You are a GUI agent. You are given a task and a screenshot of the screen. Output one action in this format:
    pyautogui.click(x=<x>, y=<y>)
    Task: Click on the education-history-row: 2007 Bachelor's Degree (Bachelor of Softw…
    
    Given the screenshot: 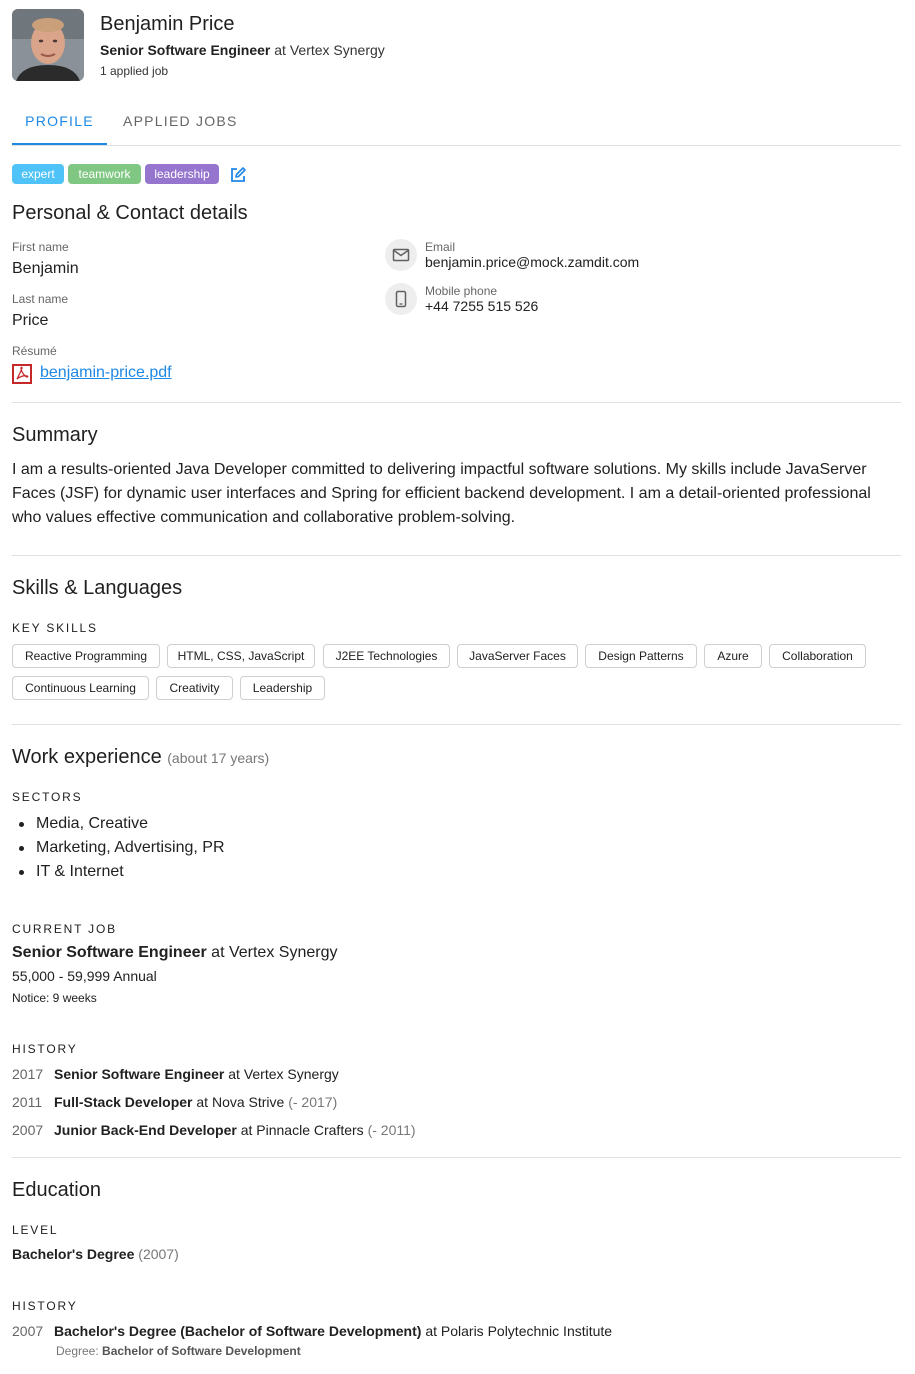 What is the action you would take?
    pyautogui.click(x=312, y=1331)
    